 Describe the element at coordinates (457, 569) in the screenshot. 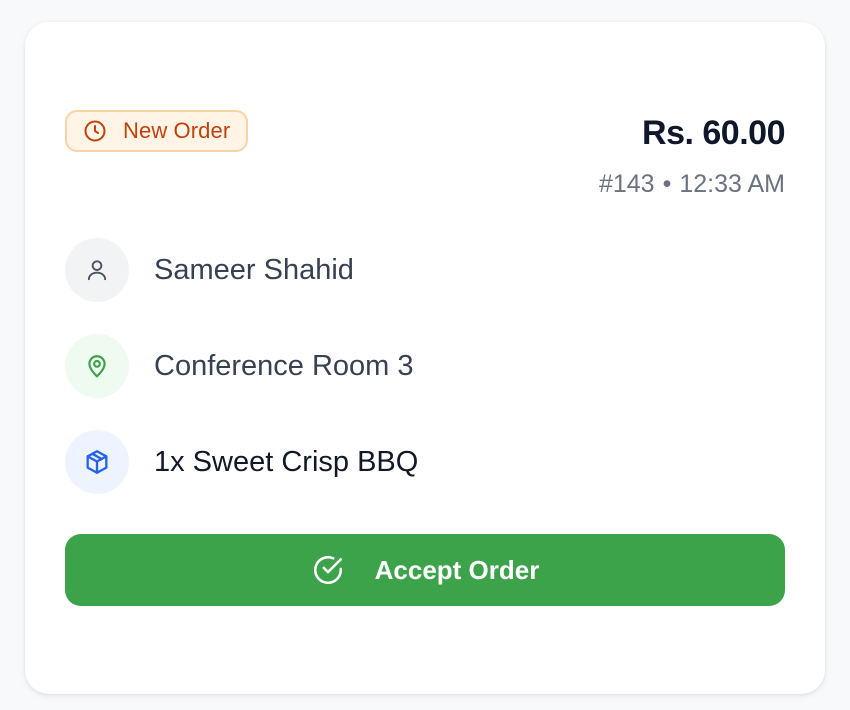

I see `accept-order-label: Accept Order` at that location.